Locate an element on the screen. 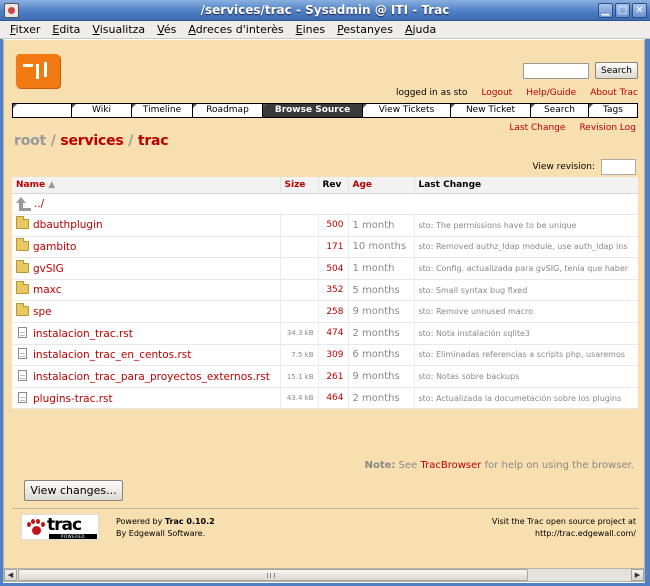  nav-item-blank is located at coordinates (42, 110).